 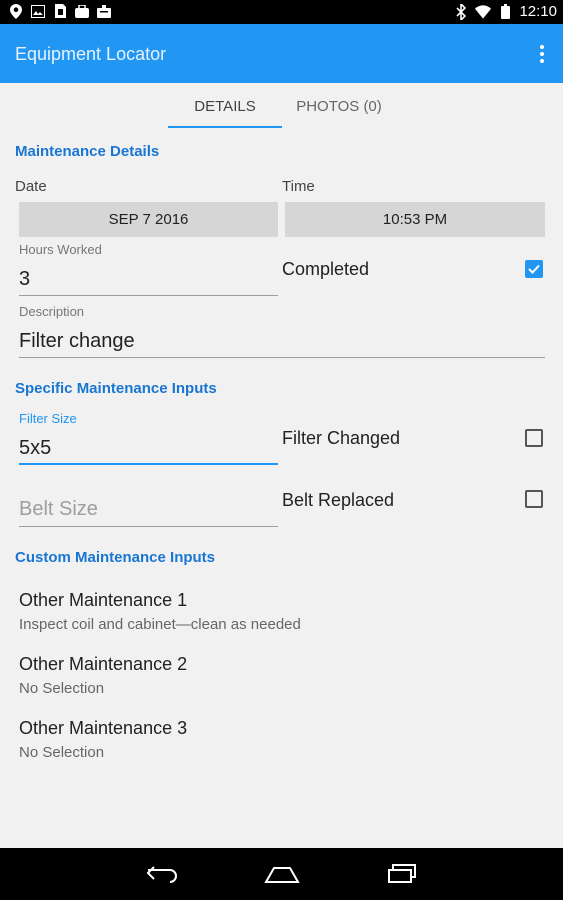 What do you see at coordinates (341, 438) in the screenshot?
I see `filter-changed-label: Filter Changed` at bounding box center [341, 438].